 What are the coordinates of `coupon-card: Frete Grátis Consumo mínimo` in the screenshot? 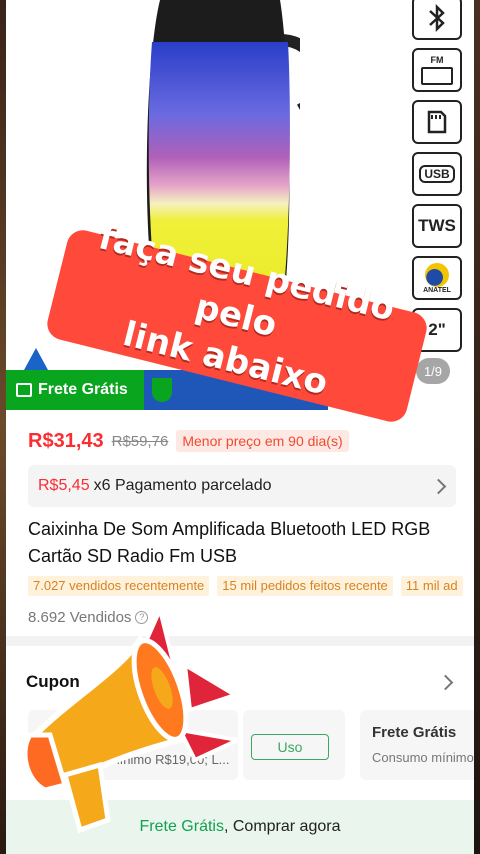 It's located at (417, 745).